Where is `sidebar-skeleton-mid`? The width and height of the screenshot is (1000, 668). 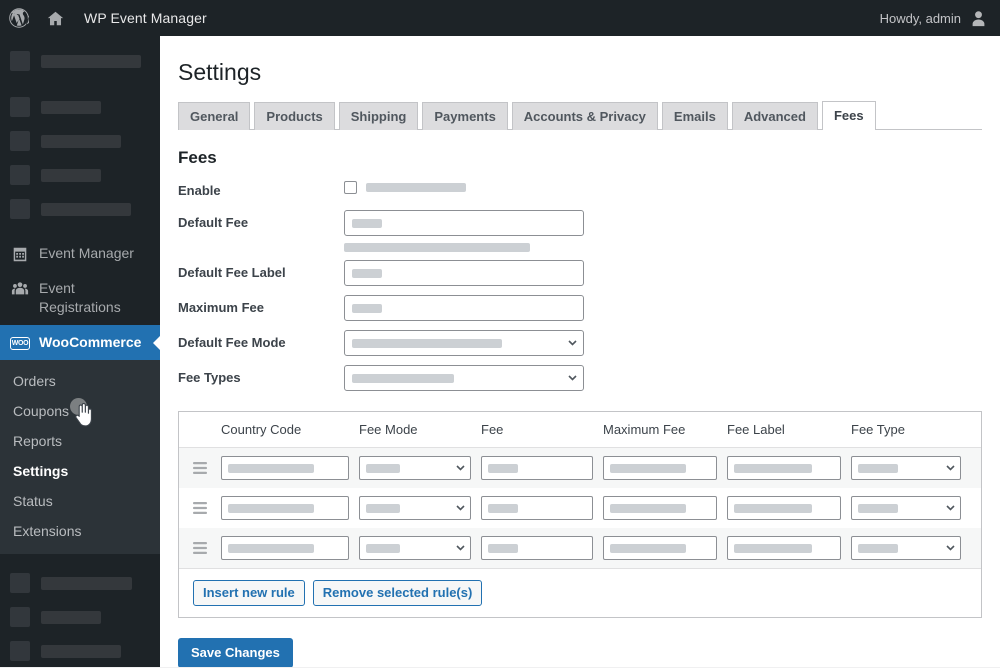 sidebar-skeleton-mid is located at coordinates (80, 152).